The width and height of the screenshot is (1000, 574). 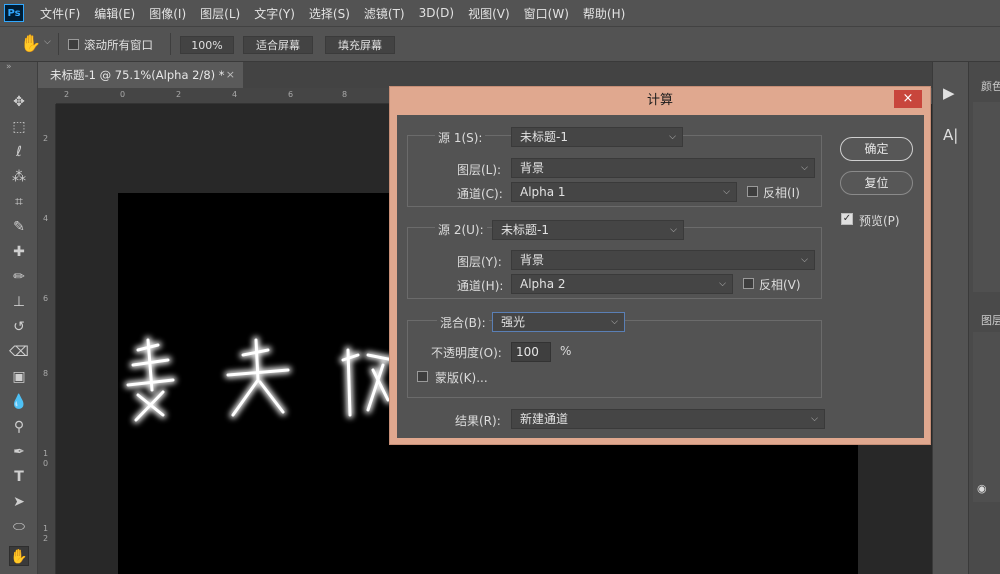 I want to click on ruler-label: 8, so click(x=46, y=373).